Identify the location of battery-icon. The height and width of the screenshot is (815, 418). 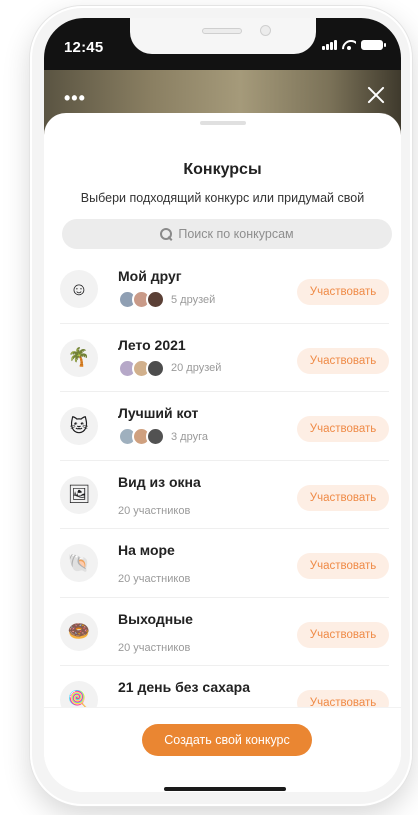
(373, 45).